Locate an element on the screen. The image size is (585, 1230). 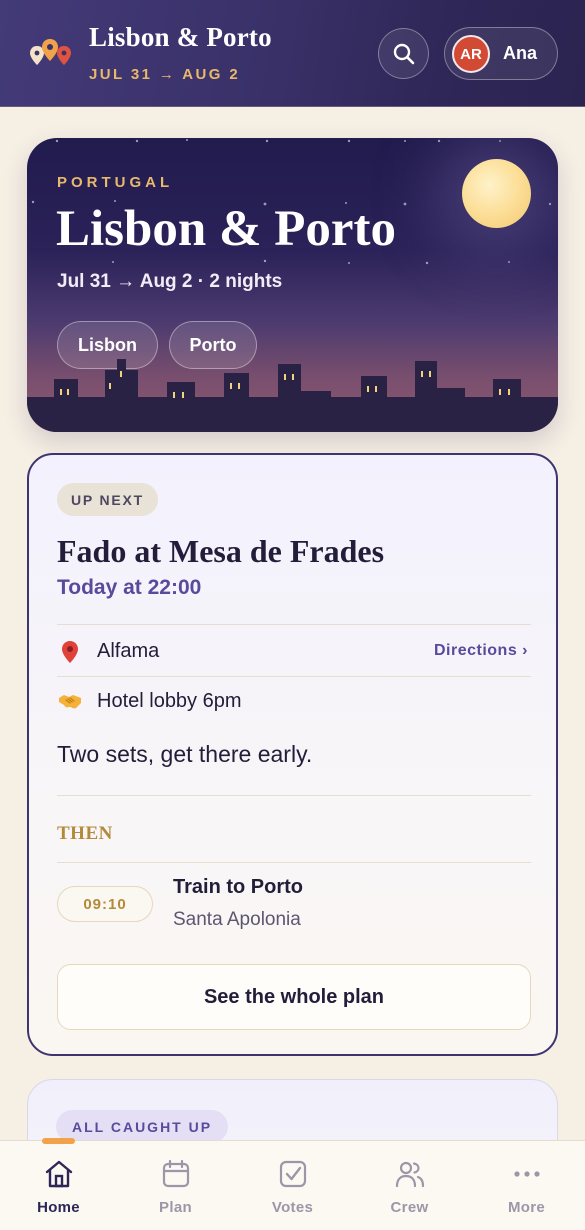
hero-country: PORTUGAL is located at coordinates (115, 182).